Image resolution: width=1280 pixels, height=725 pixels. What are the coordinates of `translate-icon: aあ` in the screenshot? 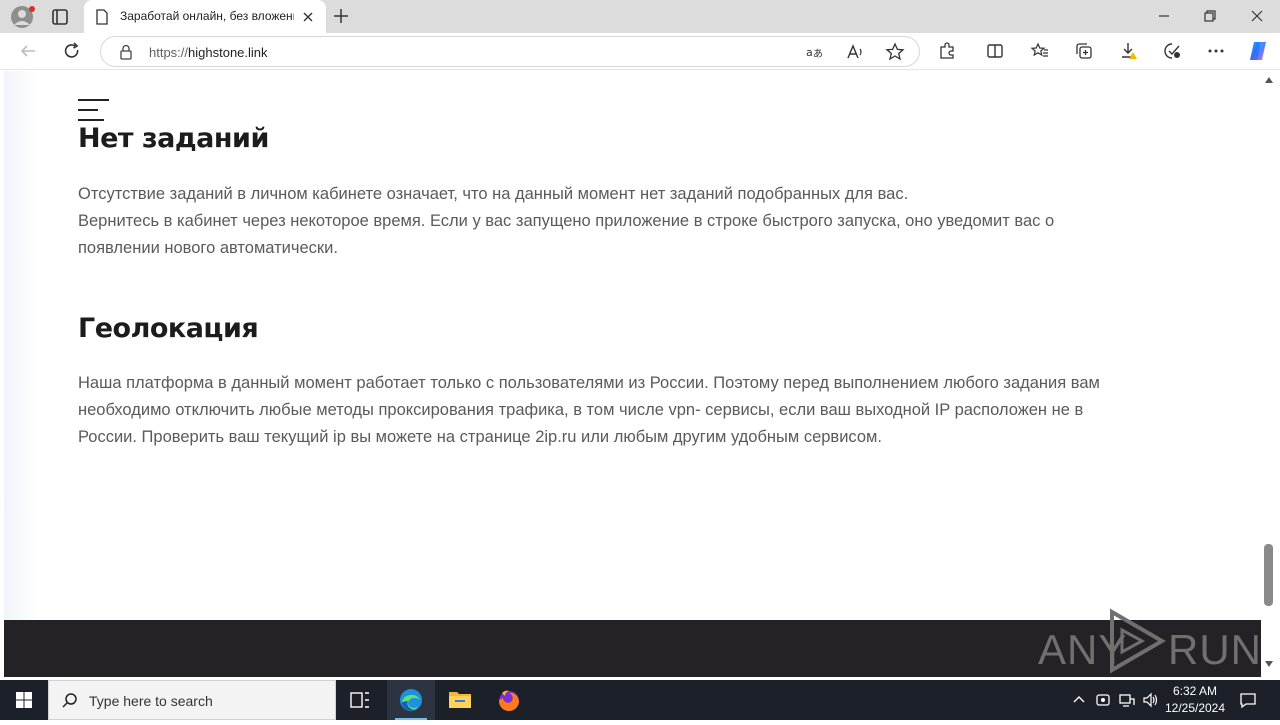 It's located at (815, 52).